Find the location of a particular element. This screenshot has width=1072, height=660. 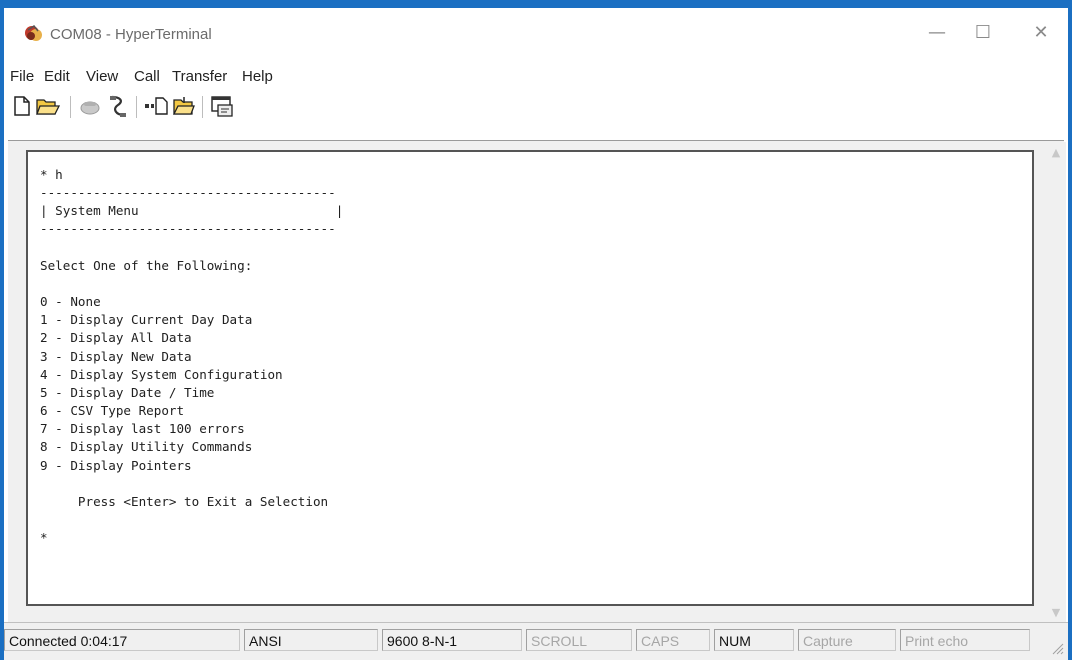

terminal-line: 3 - Display New Data is located at coordinates (116, 356).